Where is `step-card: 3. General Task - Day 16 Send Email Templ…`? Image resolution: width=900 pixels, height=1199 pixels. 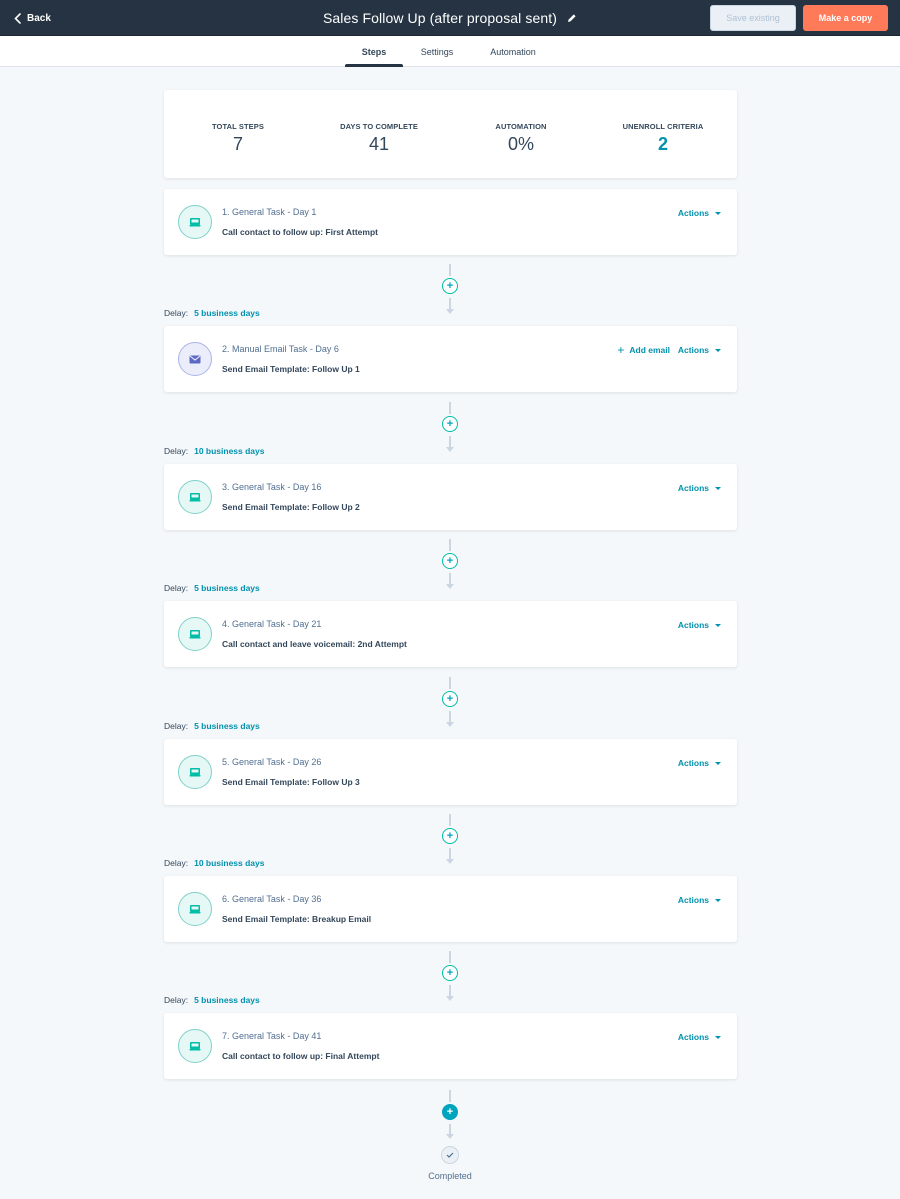
step-card: 3. General Task - Day 16 Send Email Templ… is located at coordinates (450, 497).